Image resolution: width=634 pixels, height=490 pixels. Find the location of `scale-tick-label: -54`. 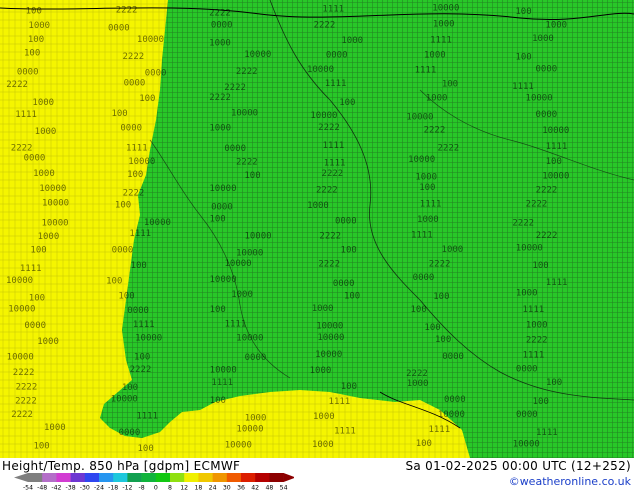

scale-tick-label: -54 is located at coordinates (28, 487).